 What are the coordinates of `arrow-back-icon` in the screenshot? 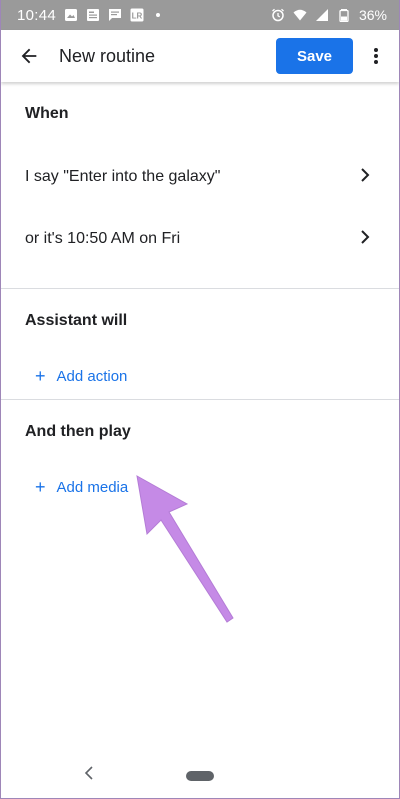 It's located at (29, 56).